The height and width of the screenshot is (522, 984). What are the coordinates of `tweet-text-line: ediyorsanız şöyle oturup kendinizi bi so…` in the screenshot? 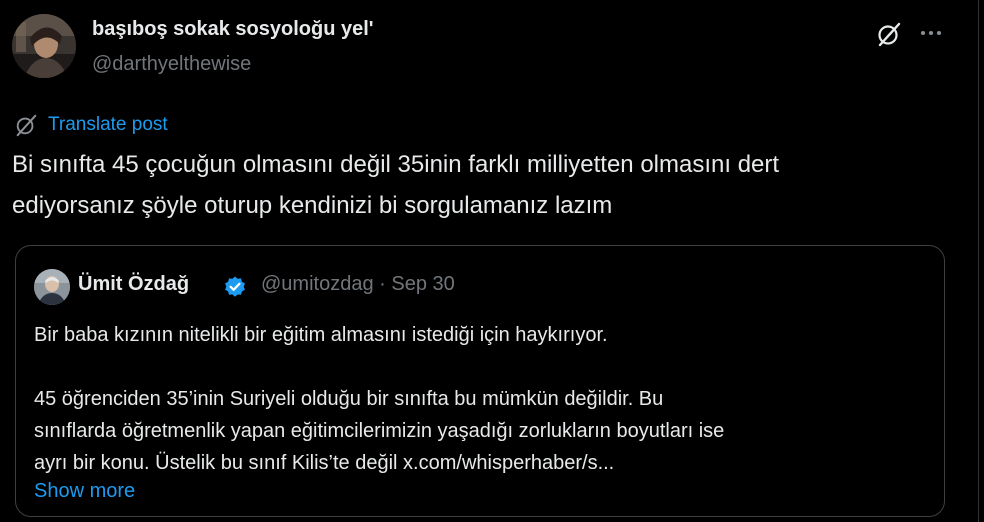 It's located at (312, 205).